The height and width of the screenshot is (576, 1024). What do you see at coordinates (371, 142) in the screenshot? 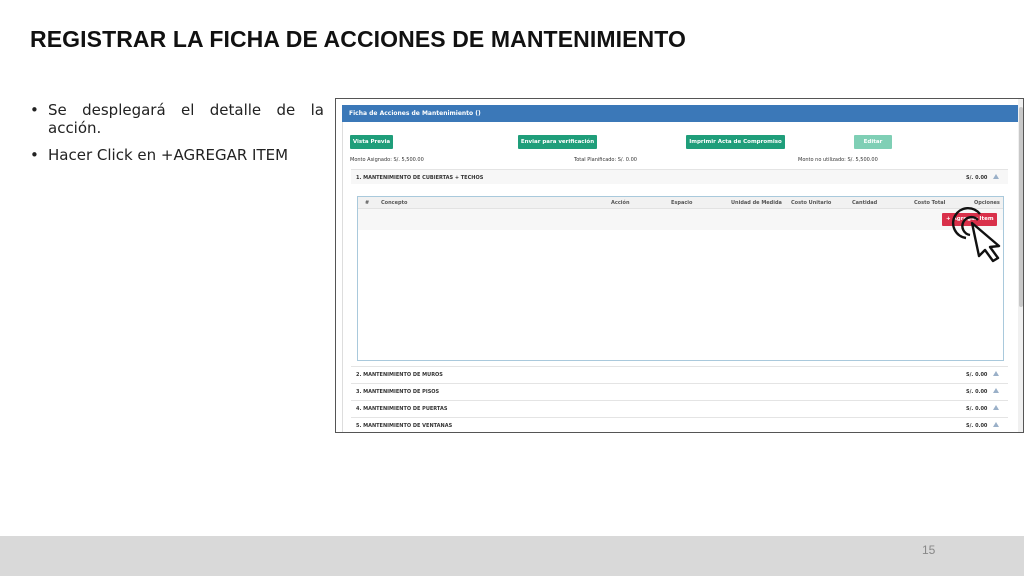
I see `preview-button: Vista Previa` at bounding box center [371, 142].